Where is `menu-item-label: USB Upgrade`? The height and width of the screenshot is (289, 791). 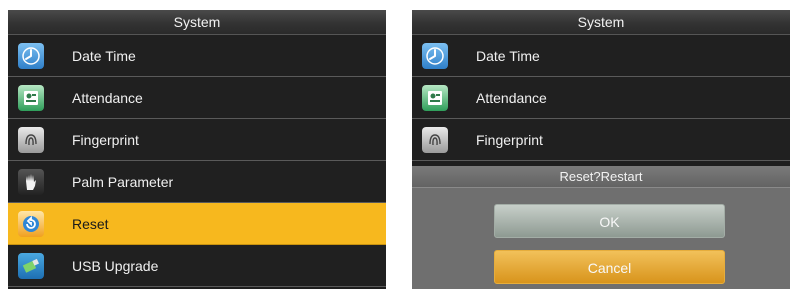
menu-item-label: USB Upgrade is located at coordinates (115, 265).